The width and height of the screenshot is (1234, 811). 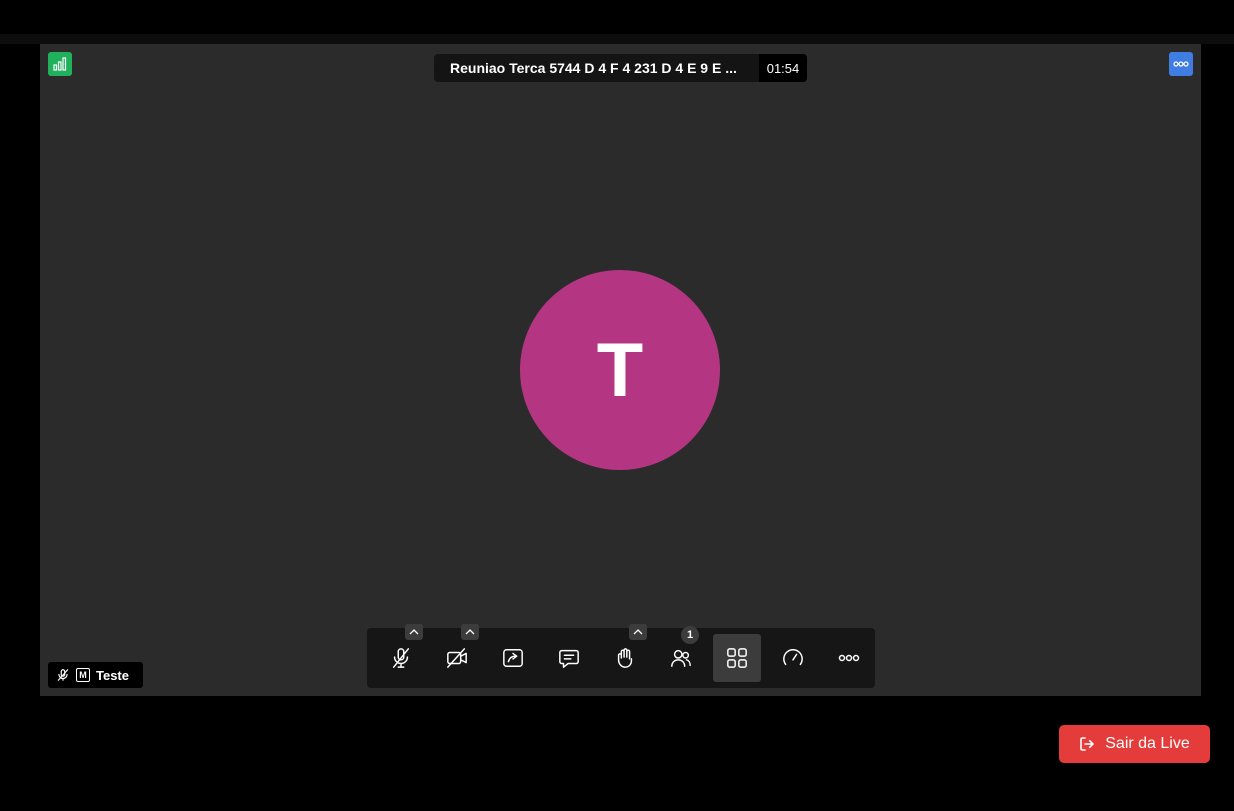 I want to click on participant-avatar: T, so click(x=620, y=370).